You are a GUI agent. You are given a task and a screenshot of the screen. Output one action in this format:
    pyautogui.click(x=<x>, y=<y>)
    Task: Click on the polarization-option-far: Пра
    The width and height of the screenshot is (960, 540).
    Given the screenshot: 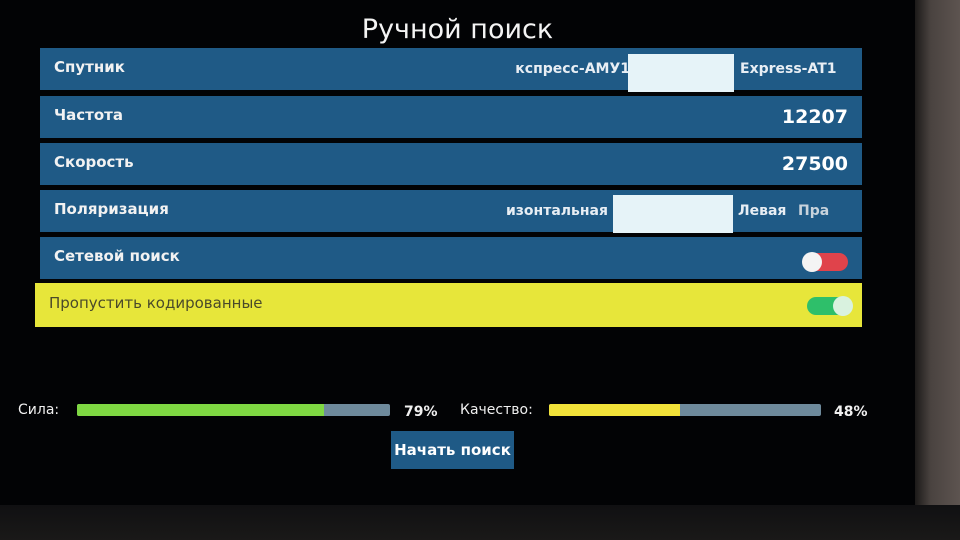 What is the action you would take?
    pyautogui.click(x=813, y=211)
    